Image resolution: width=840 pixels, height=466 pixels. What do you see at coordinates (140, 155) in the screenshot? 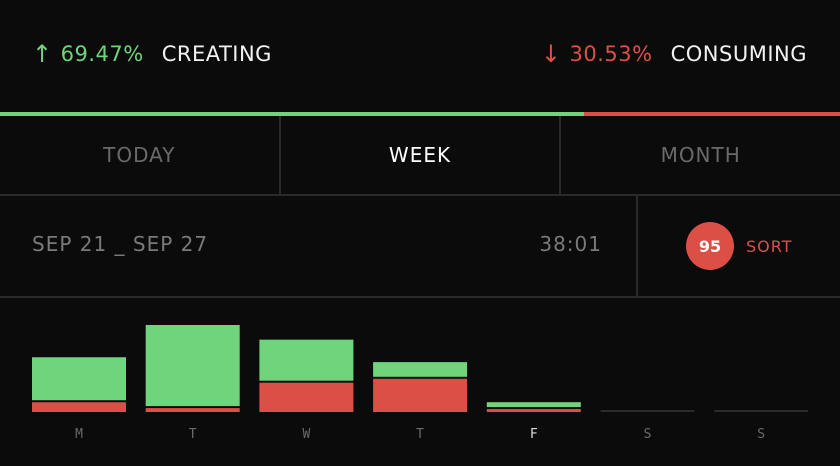
I see `tab-today: TODAY` at bounding box center [140, 155].